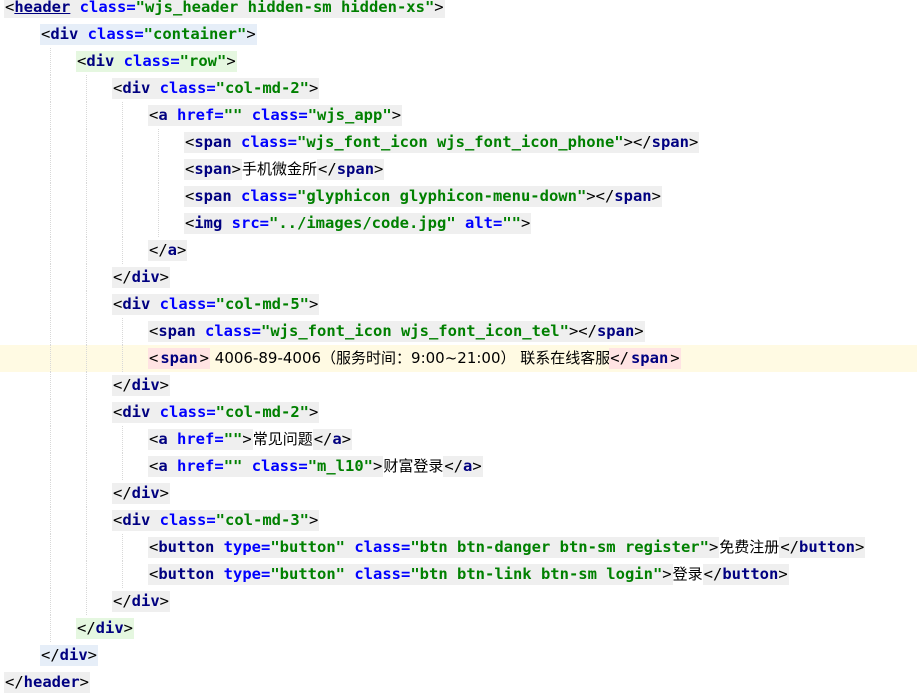 The height and width of the screenshot is (696, 917). Describe the element at coordinates (42, 8) in the screenshot. I see `code-token: header` at that location.